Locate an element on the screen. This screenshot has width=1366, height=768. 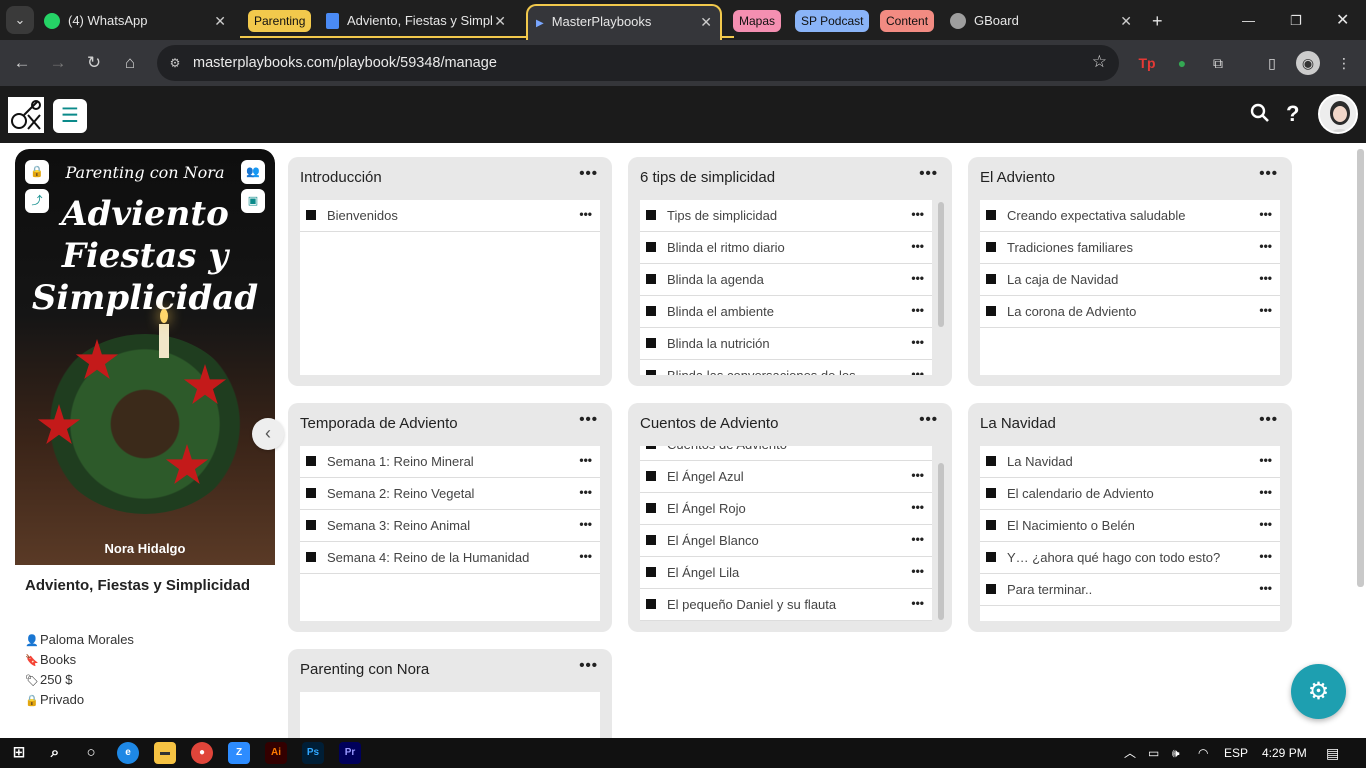
lesson-item: Blinda el ambiente ••• is located at coordinates (786, 312).